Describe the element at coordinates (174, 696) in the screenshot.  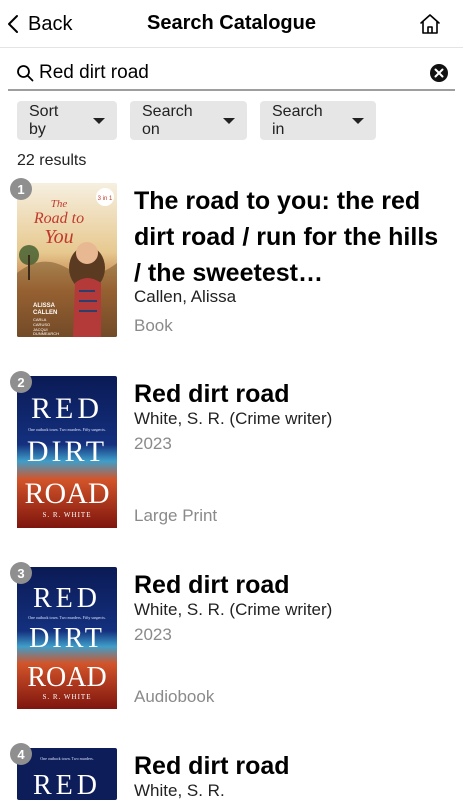
I see `result-format: Audiobook` at that location.